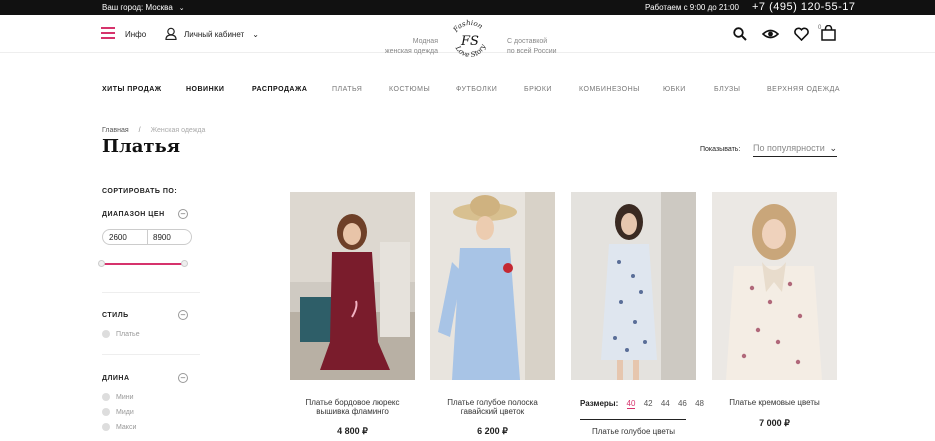 This screenshot has height=441, width=935. Describe the element at coordinates (692, 7) in the screenshot. I see `working-hours: Работаем с 9:00 до 21:00` at that location.